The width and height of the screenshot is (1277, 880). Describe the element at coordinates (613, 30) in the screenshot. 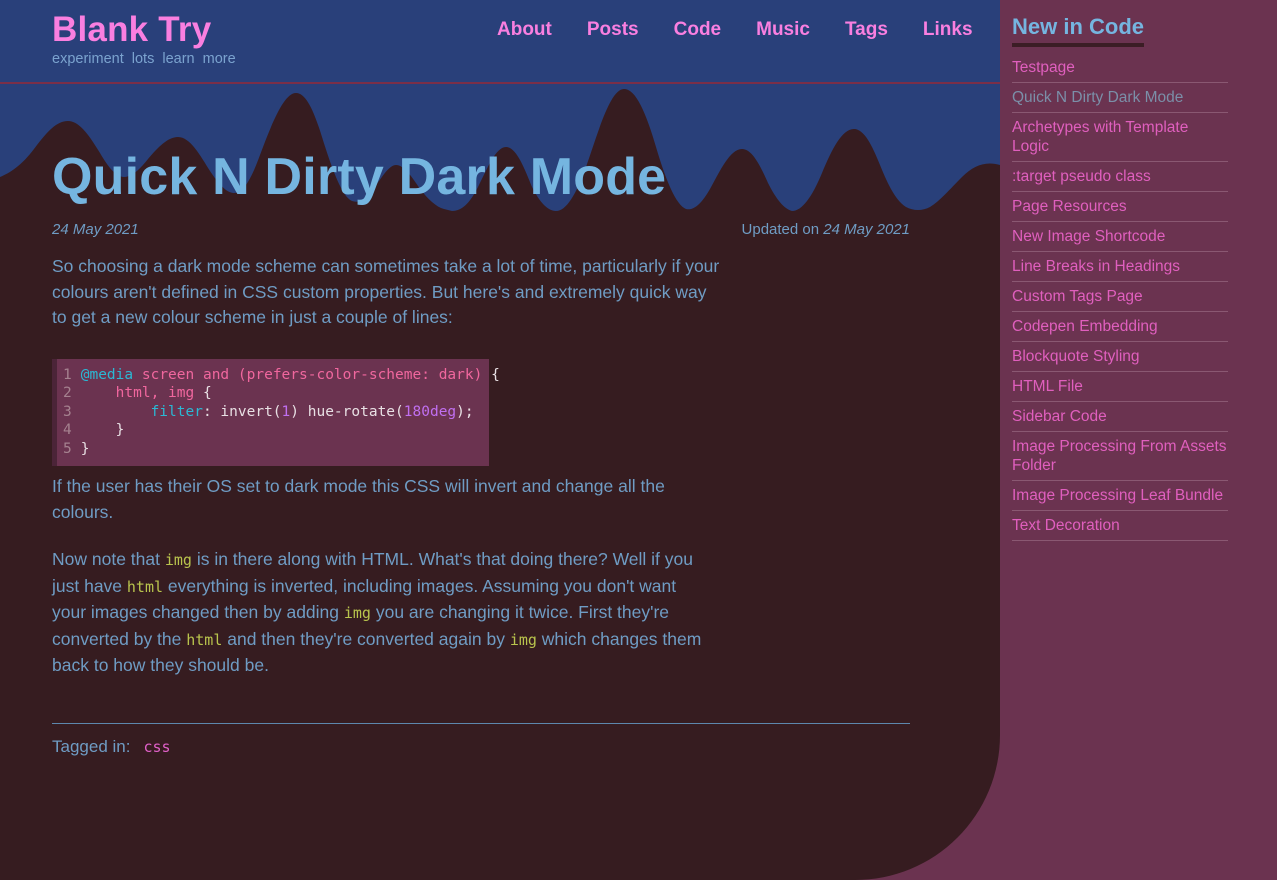

I see `nav-item-posts: Posts` at that location.